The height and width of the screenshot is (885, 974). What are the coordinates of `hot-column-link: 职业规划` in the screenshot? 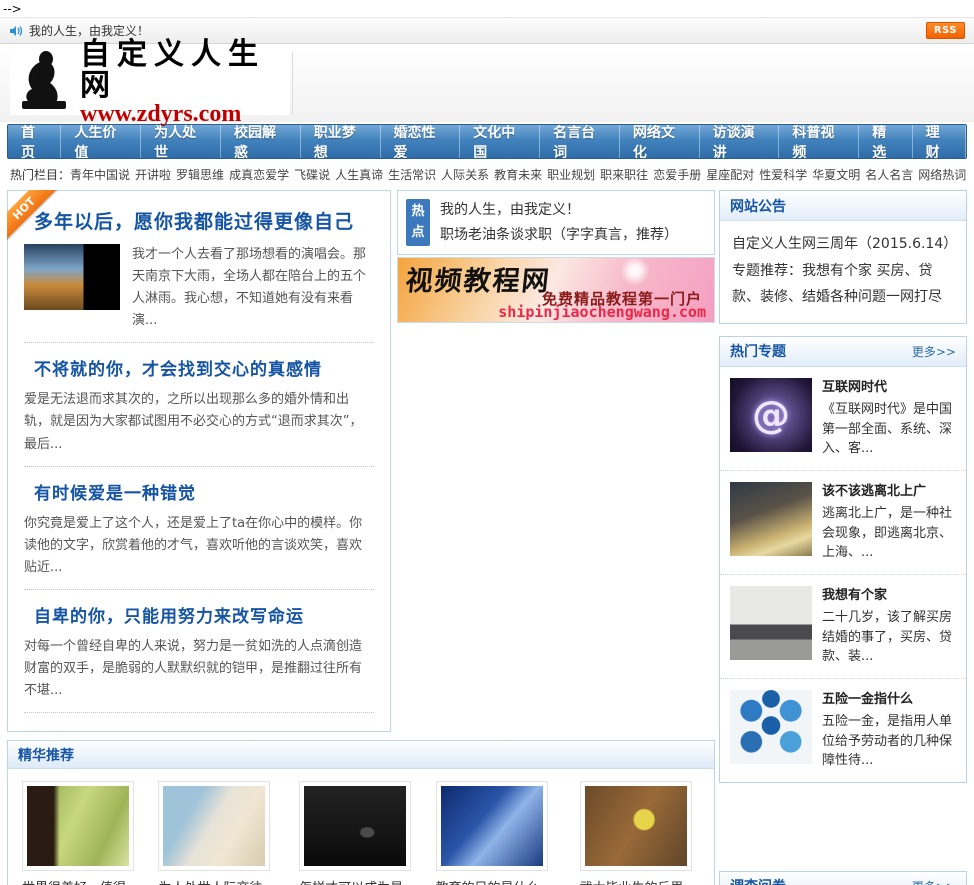 It's located at (571, 175).